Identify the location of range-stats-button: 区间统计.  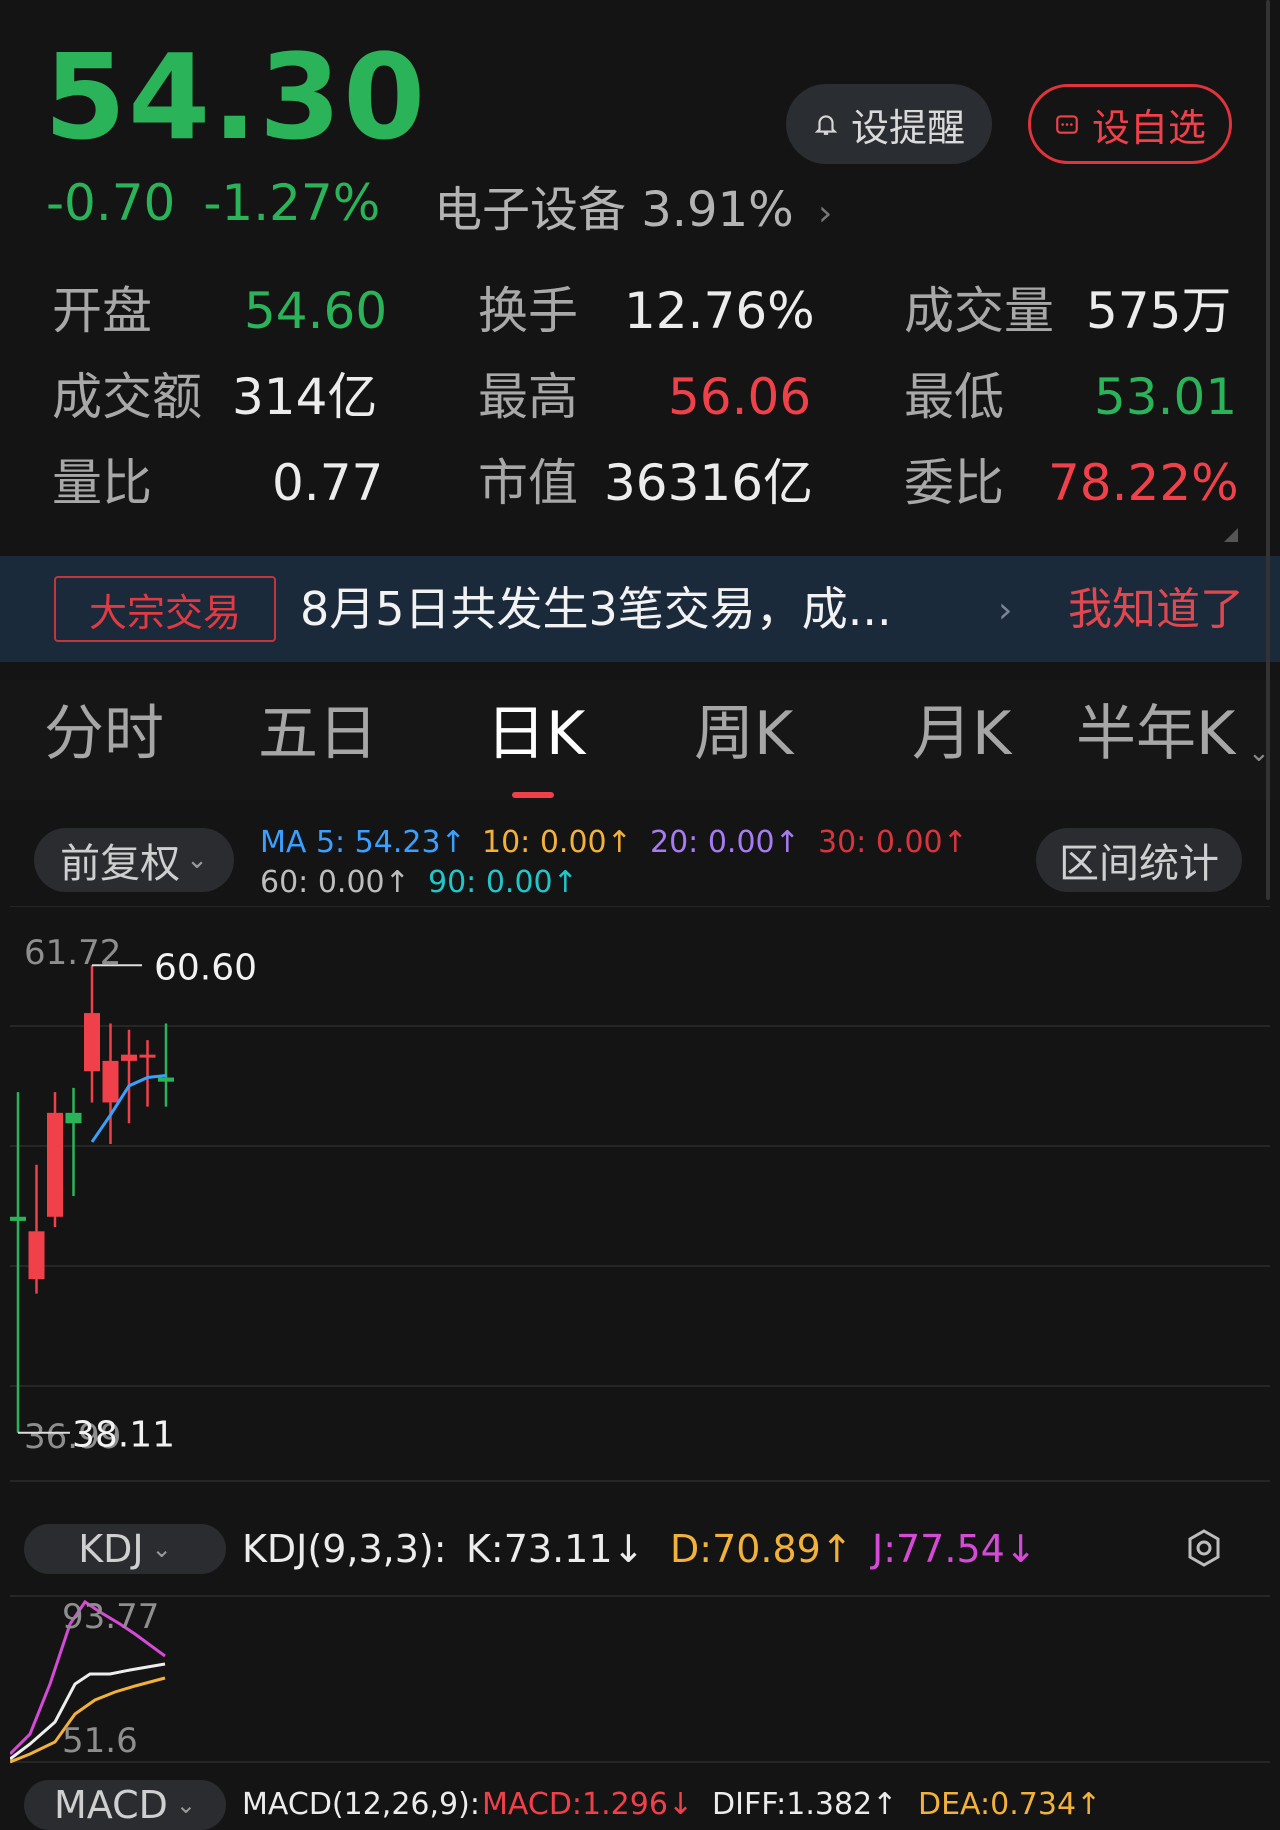
(1139, 860).